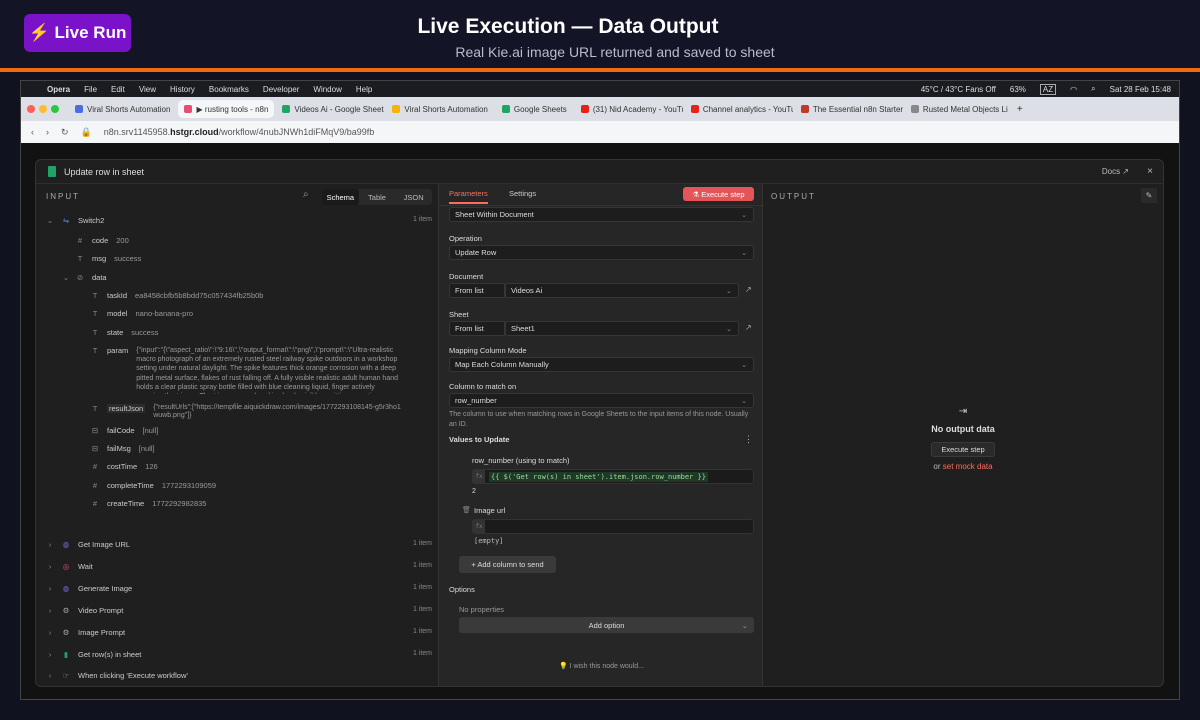  Describe the element at coordinates (31, 109) in the screenshot. I see `close-window-button` at that location.